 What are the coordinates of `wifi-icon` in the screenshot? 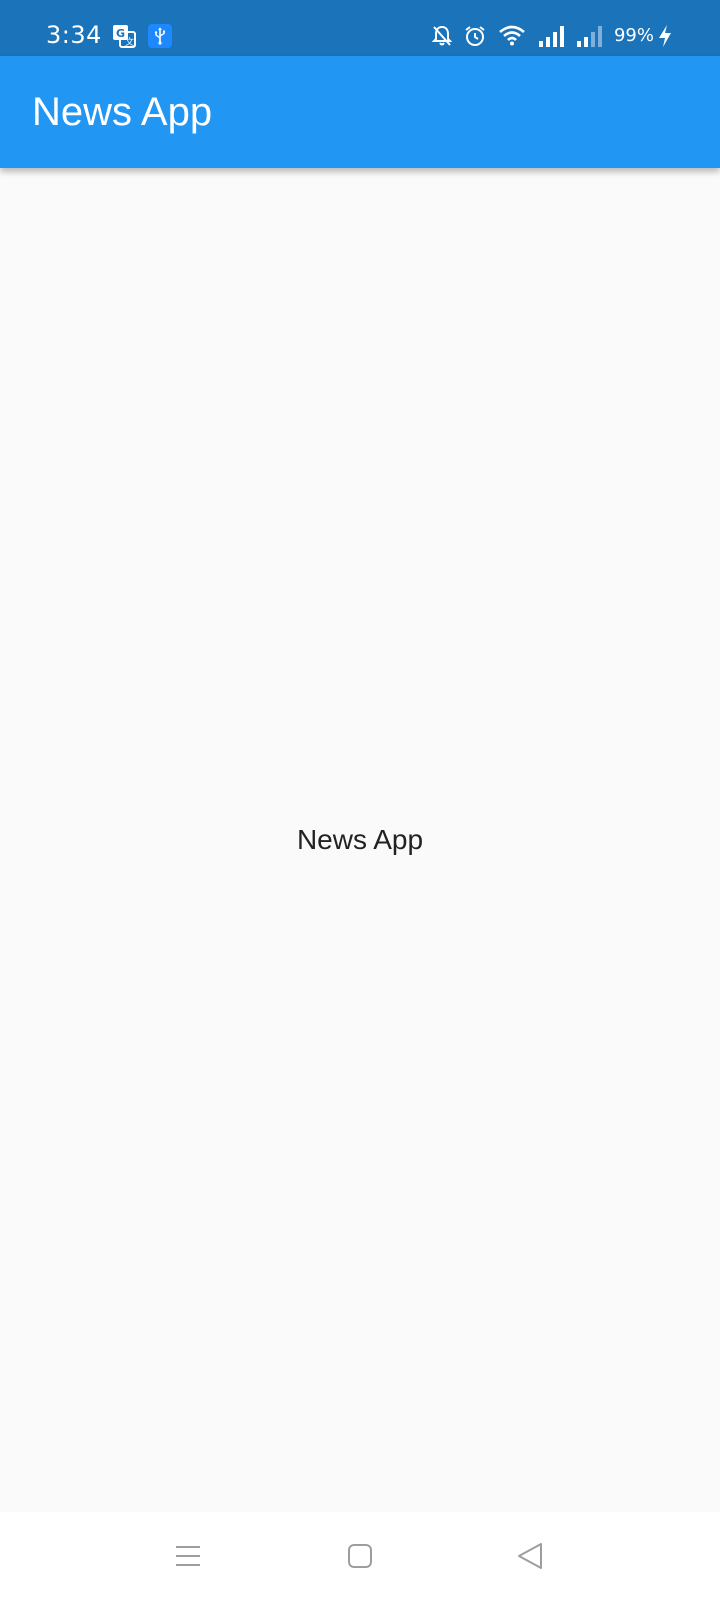 It's located at (512, 36).